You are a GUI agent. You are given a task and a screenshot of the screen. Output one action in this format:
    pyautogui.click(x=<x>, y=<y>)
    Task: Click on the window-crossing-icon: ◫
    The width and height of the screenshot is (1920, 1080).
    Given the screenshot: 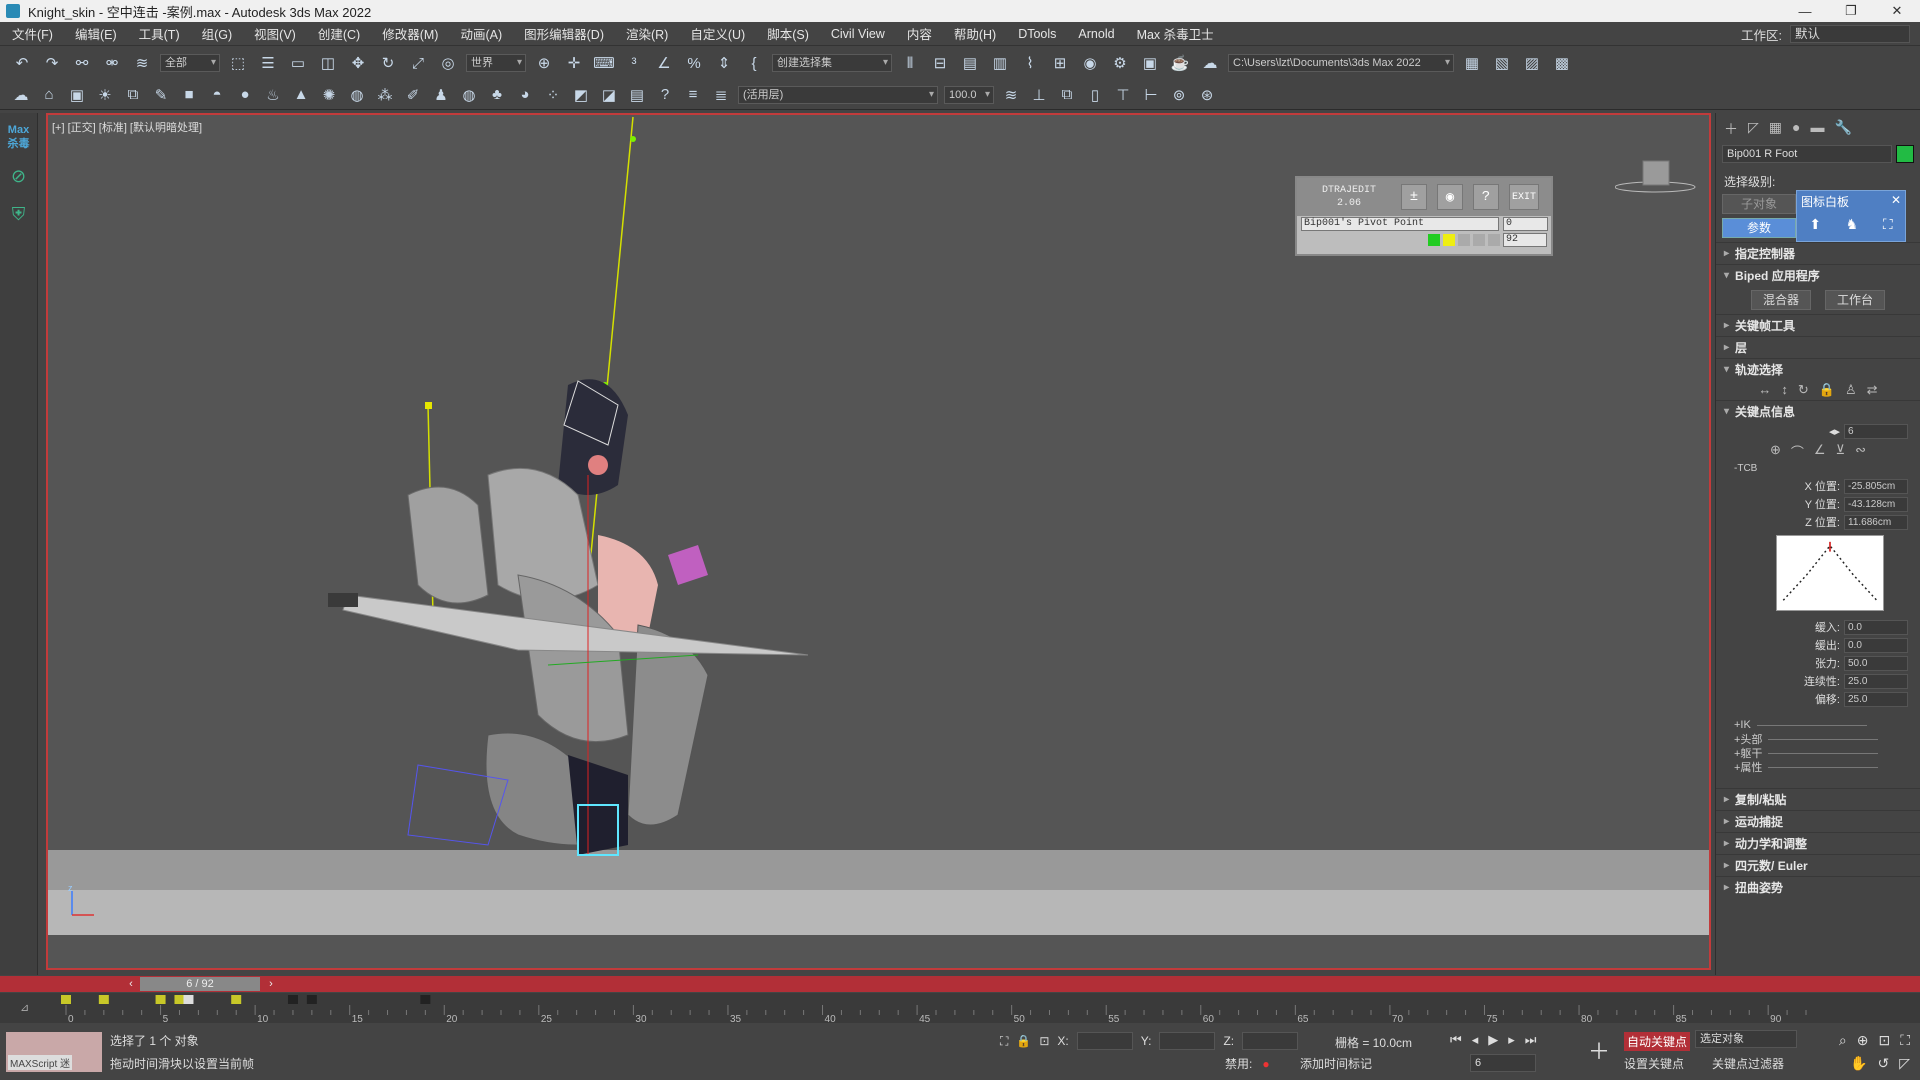 What is the action you would take?
    pyautogui.click(x=328, y=63)
    